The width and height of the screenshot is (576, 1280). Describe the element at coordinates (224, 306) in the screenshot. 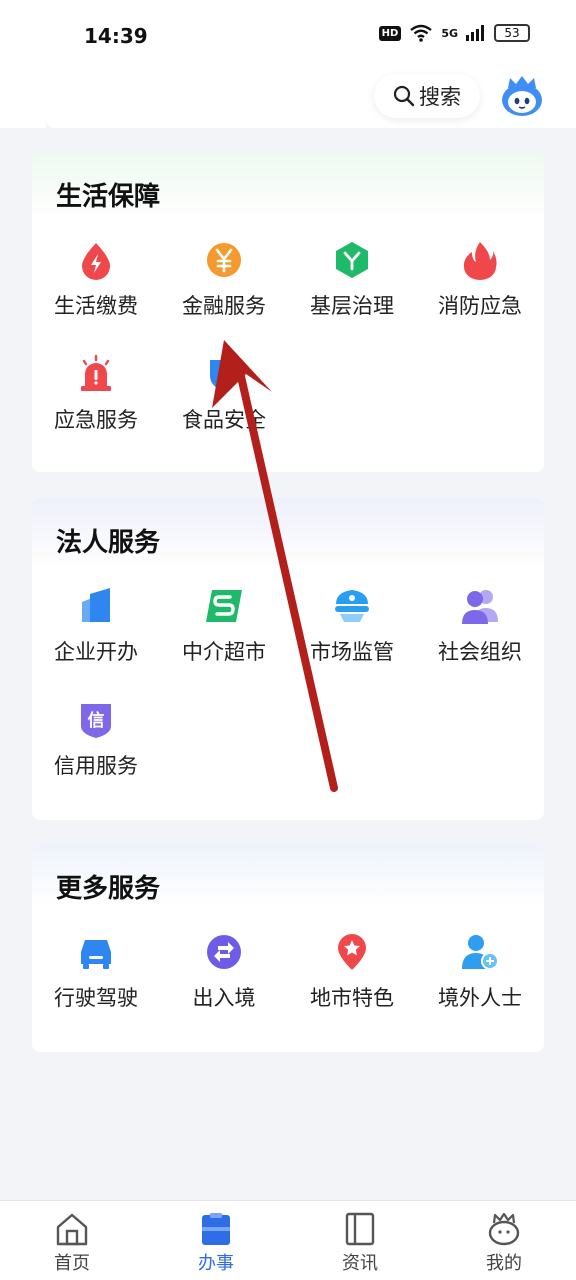

I see `service-label: 金融服务` at that location.